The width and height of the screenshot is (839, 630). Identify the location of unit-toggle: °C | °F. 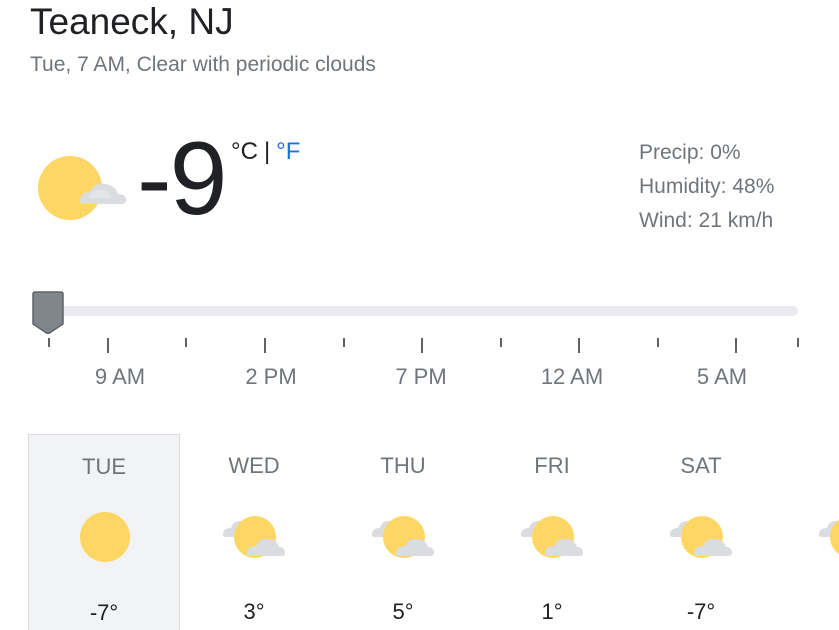
(265, 152).